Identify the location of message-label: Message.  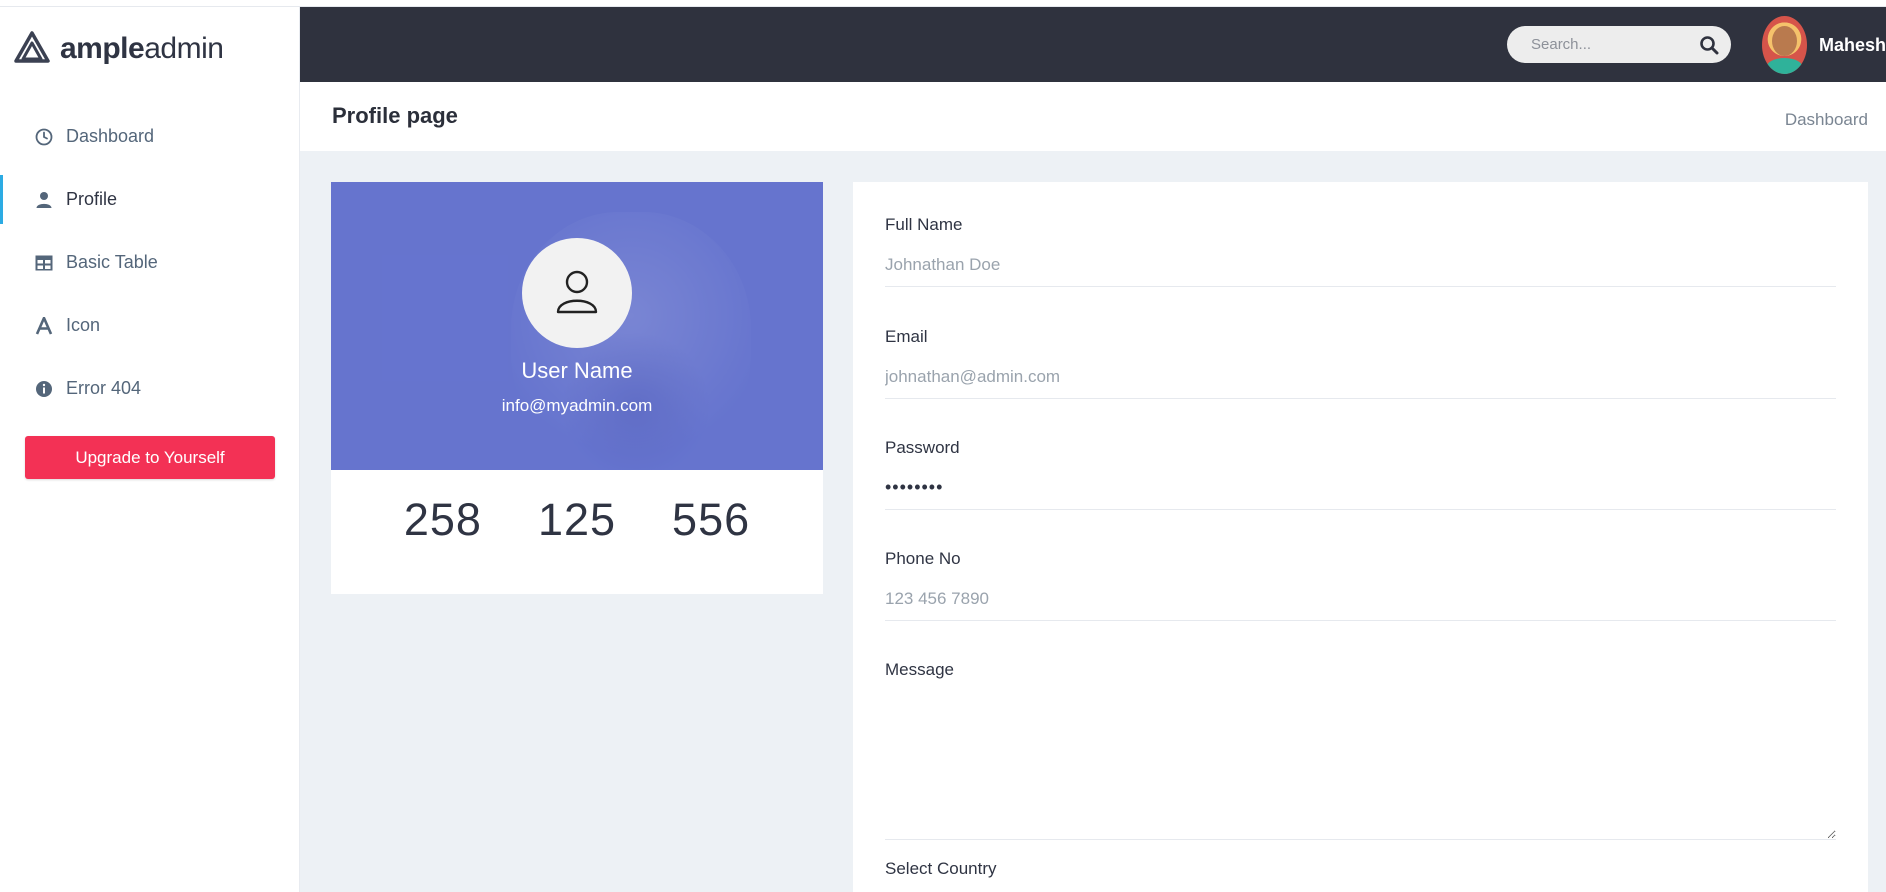
(919, 669).